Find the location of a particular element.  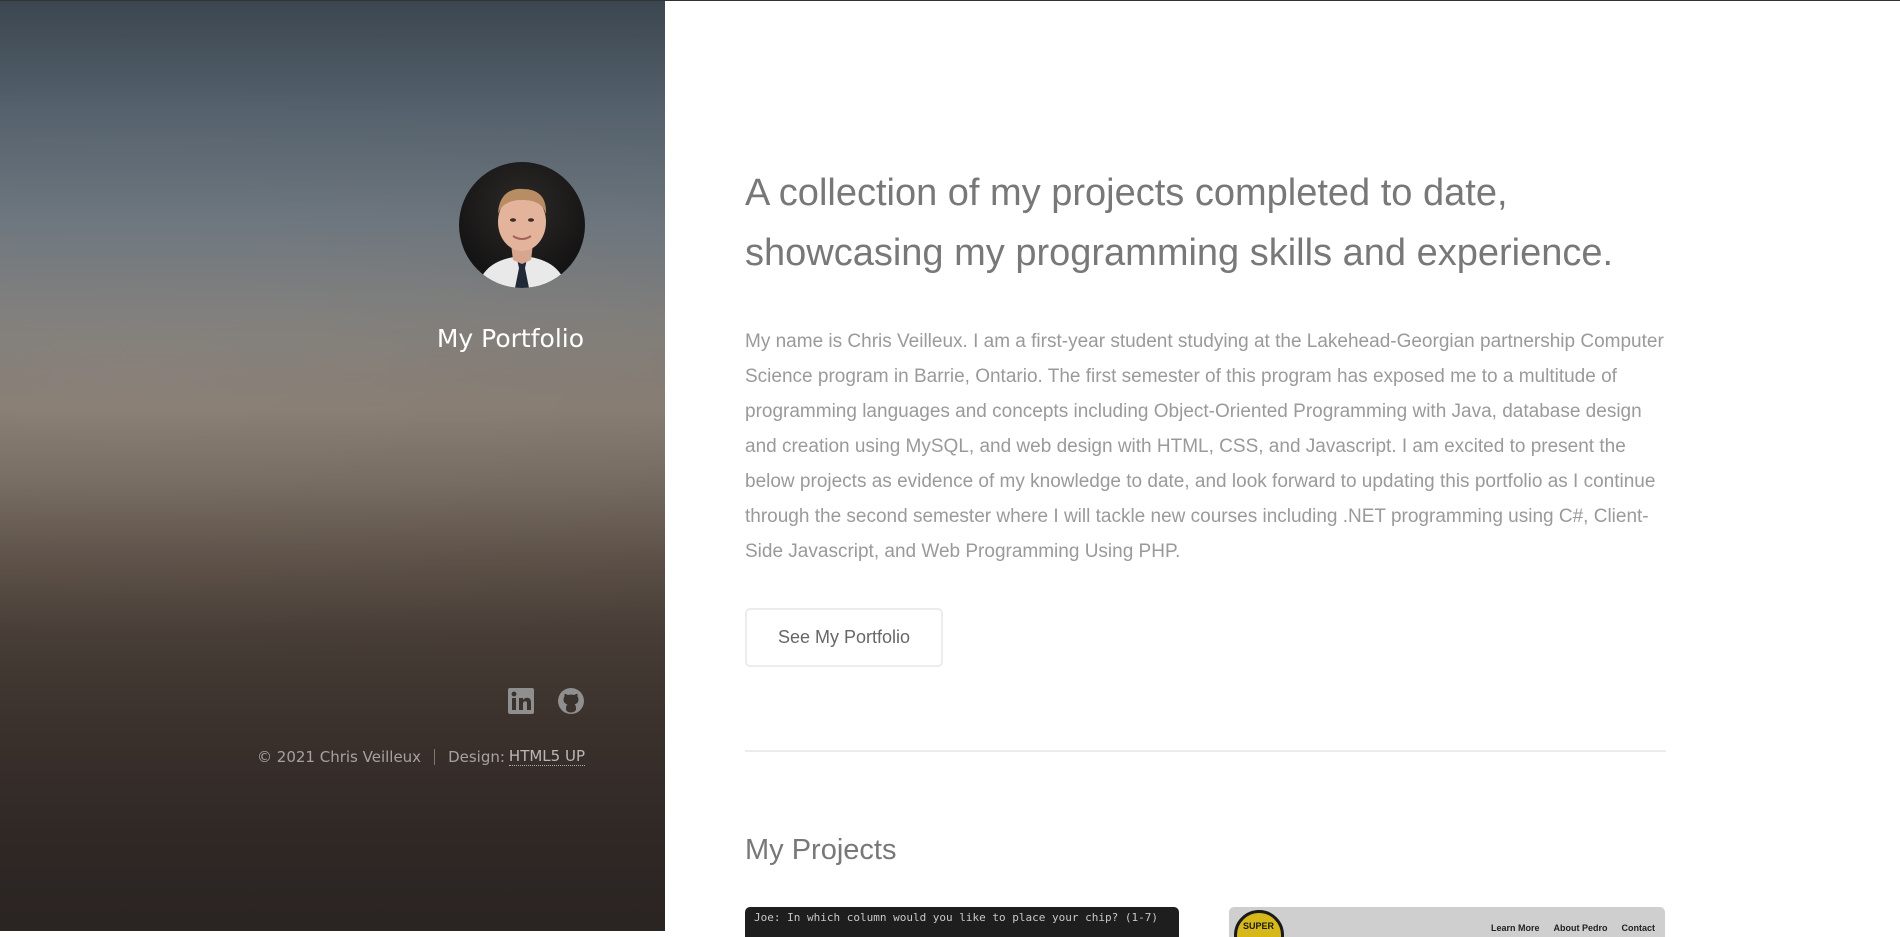

linkedin-link is located at coordinates (521, 701).